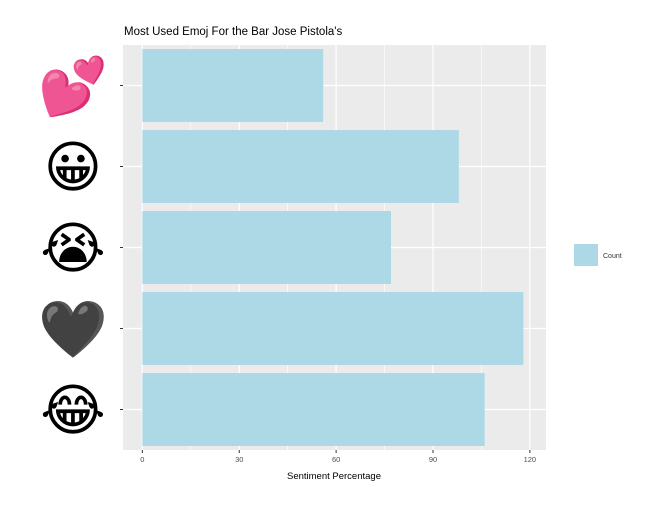 This screenshot has width=661, height=509. What do you see at coordinates (612, 256) in the screenshot?
I see `legend-label-count: Count` at bounding box center [612, 256].